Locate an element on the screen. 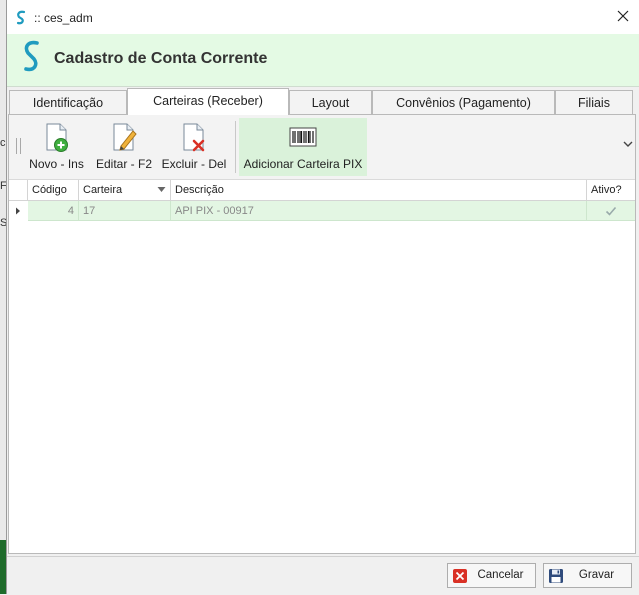 The height and width of the screenshot is (595, 639). background-text-fragment: c is located at coordinates (3, 143).